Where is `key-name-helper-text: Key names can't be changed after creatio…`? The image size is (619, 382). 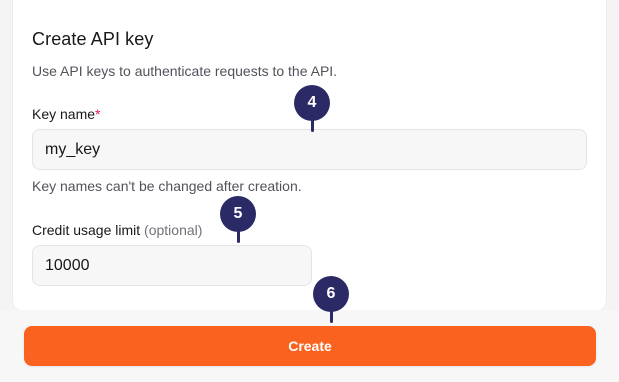
key-name-helper-text: Key names can't be changed after creatio… is located at coordinates (167, 186).